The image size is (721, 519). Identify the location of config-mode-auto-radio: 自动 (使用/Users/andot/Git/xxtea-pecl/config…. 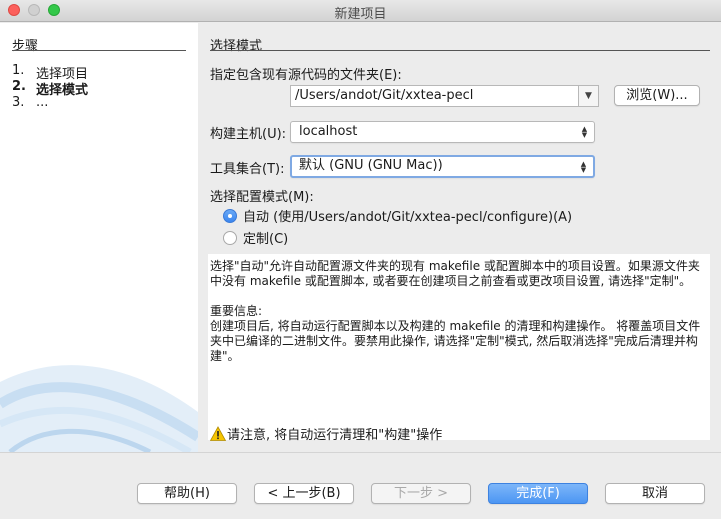
(397, 215).